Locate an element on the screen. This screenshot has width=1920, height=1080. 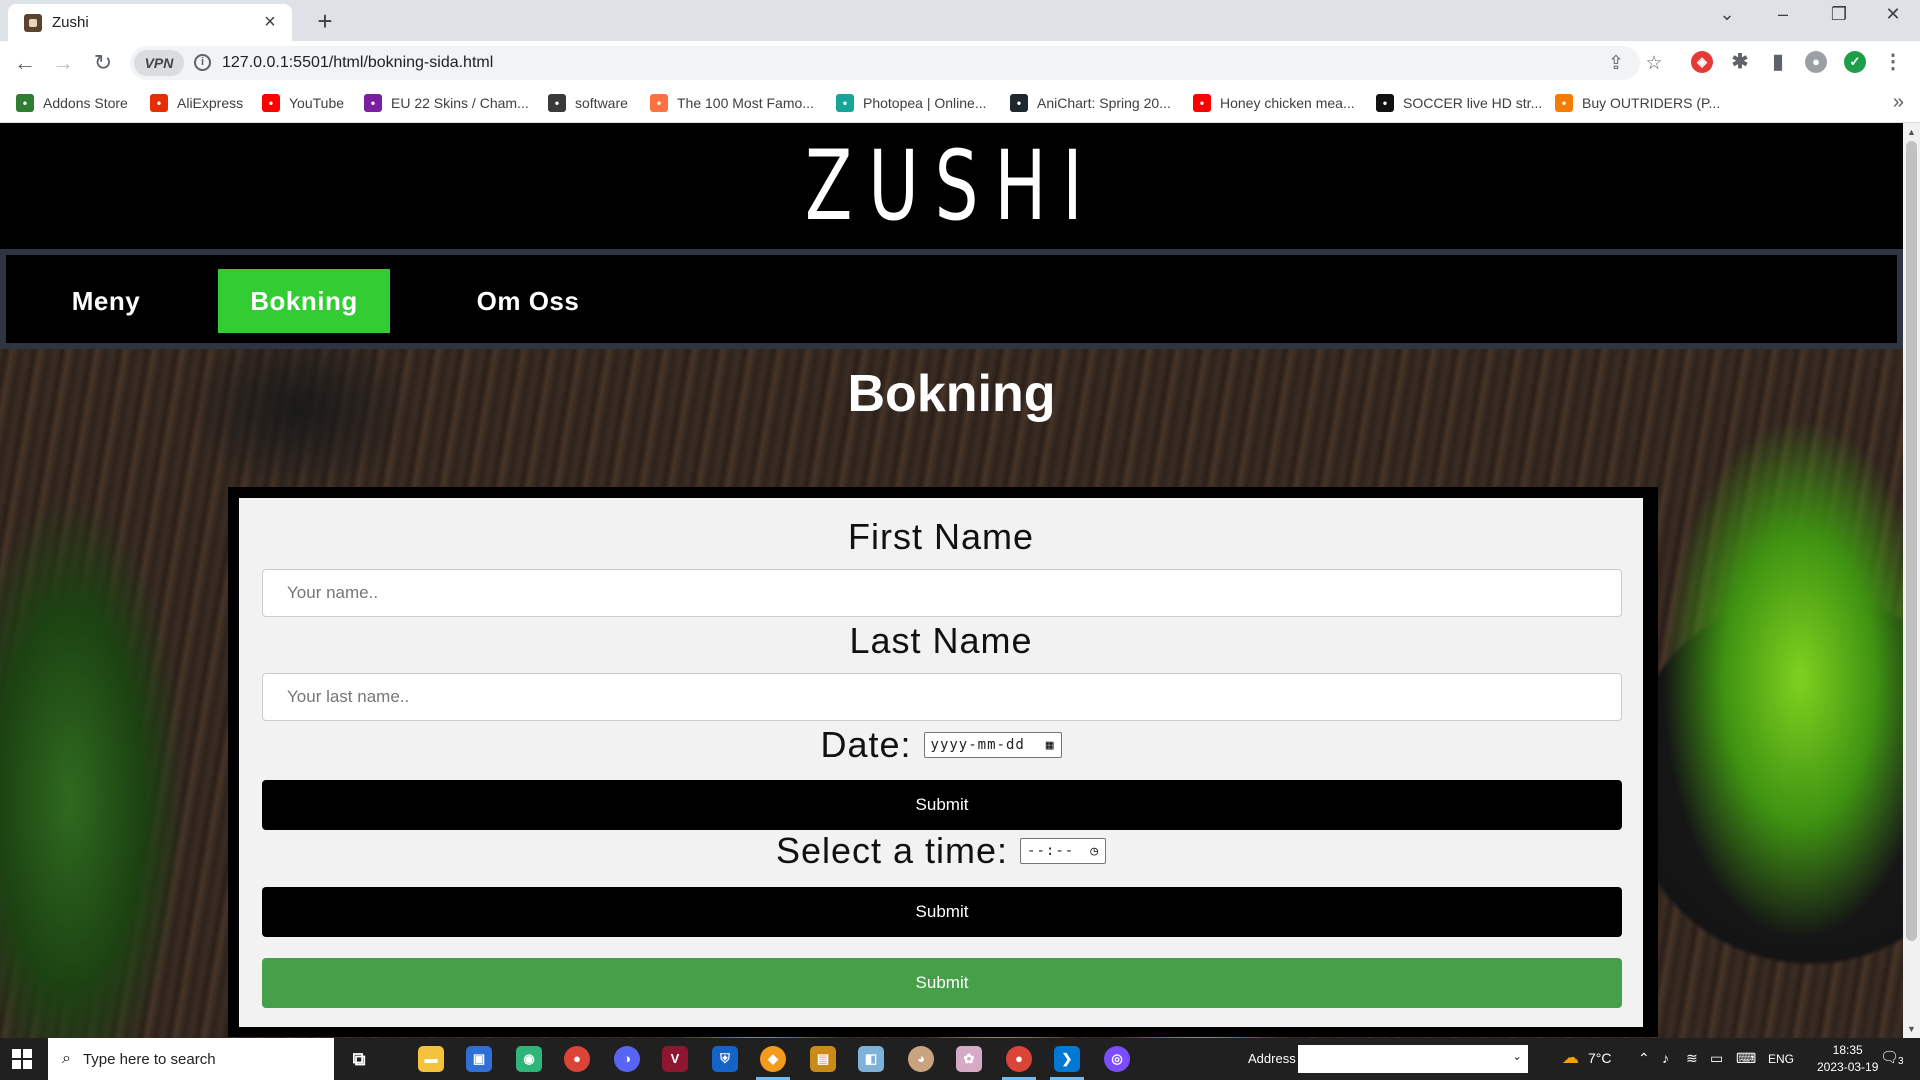
new-tab-button: + is located at coordinates (325, 21).